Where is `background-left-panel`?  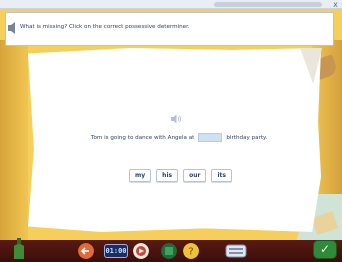 background-left-panel is located at coordinates (14, 140).